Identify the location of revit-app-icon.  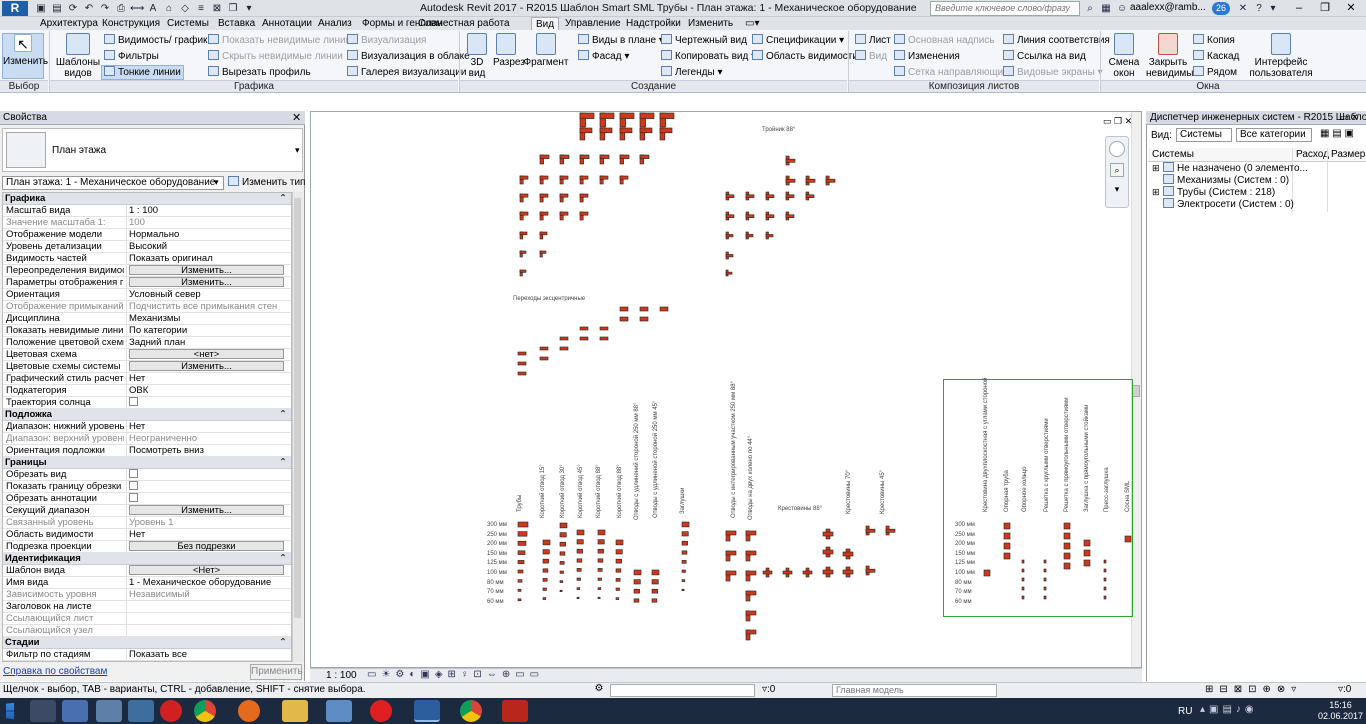
(427, 711).